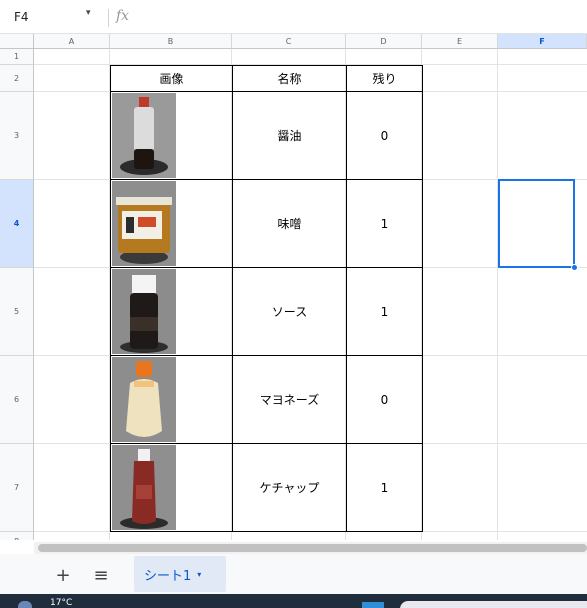  I want to click on item-name: 味噌, so click(290, 224).